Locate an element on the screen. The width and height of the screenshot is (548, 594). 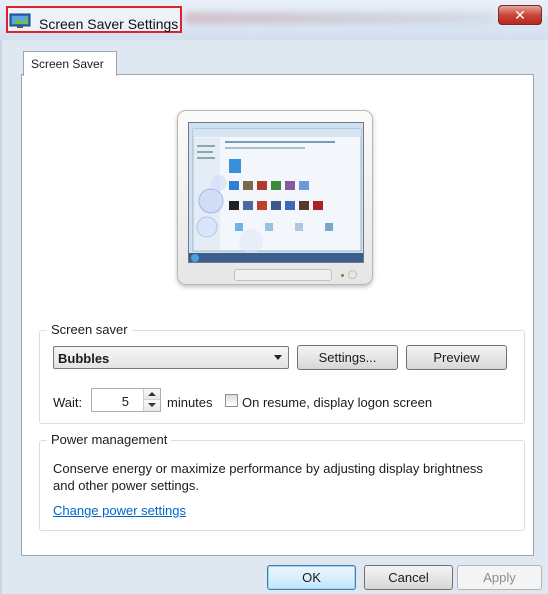
tab-label: Screen Saver is located at coordinates (67, 64).